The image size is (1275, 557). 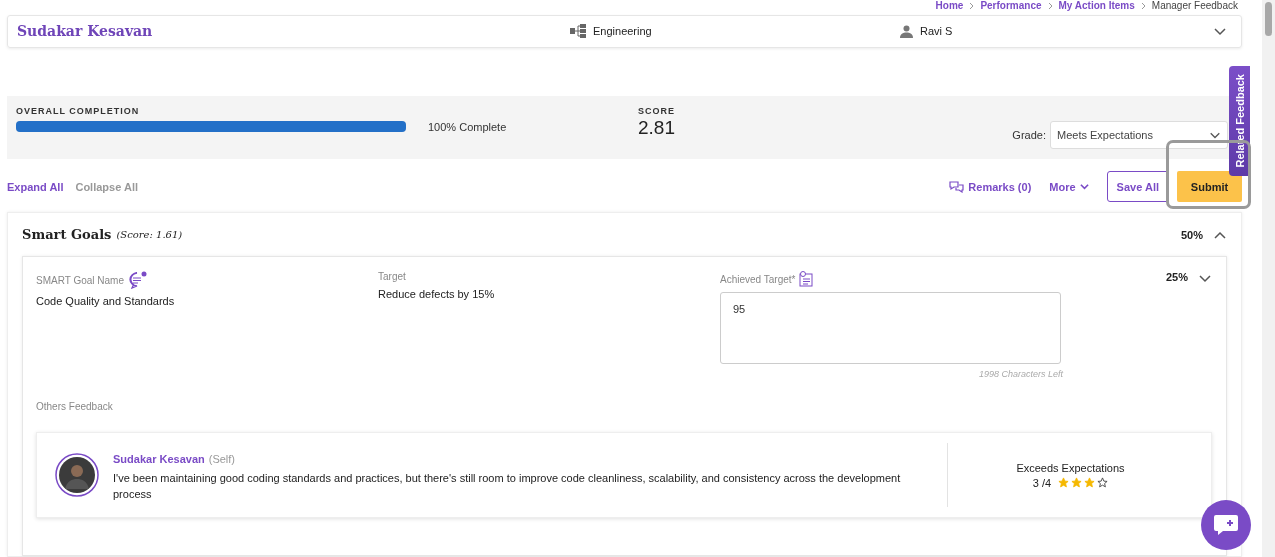 I want to click on rating-text: 3 /4, so click(x=1042, y=482).